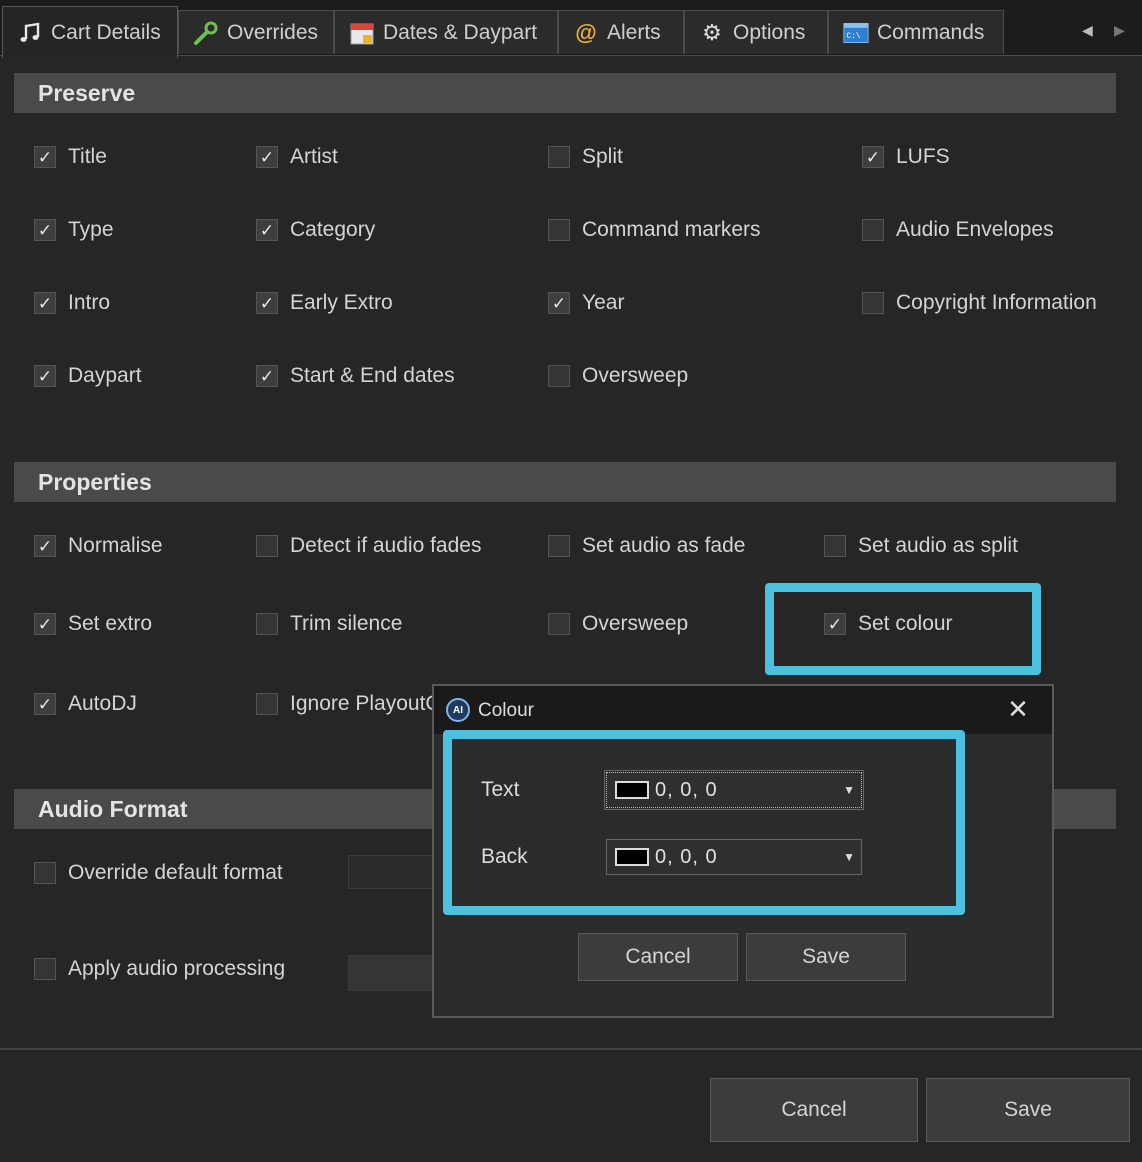  What do you see at coordinates (1087, 30) in the screenshot?
I see `tab-scroll-left-icon: ◀` at bounding box center [1087, 30].